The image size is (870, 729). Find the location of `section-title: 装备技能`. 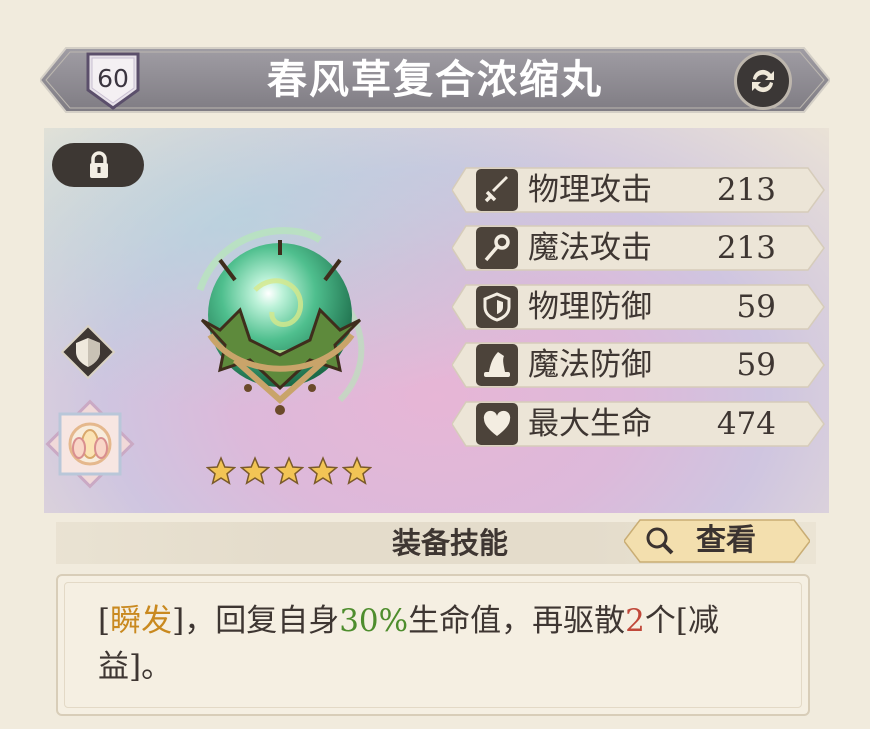

section-title: 装备技能 is located at coordinates (449, 543).